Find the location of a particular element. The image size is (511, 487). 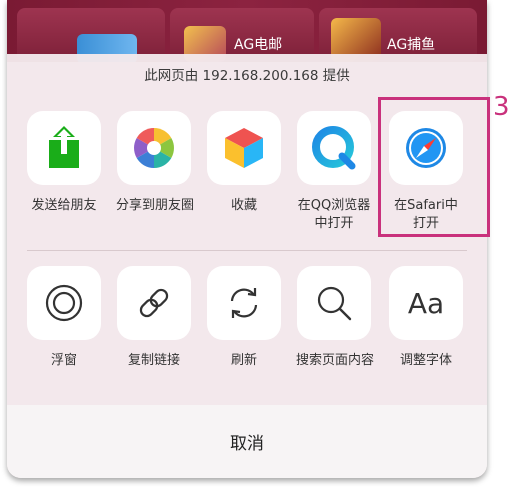

game-label: AG捕鱼 is located at coordinates (411, 45).